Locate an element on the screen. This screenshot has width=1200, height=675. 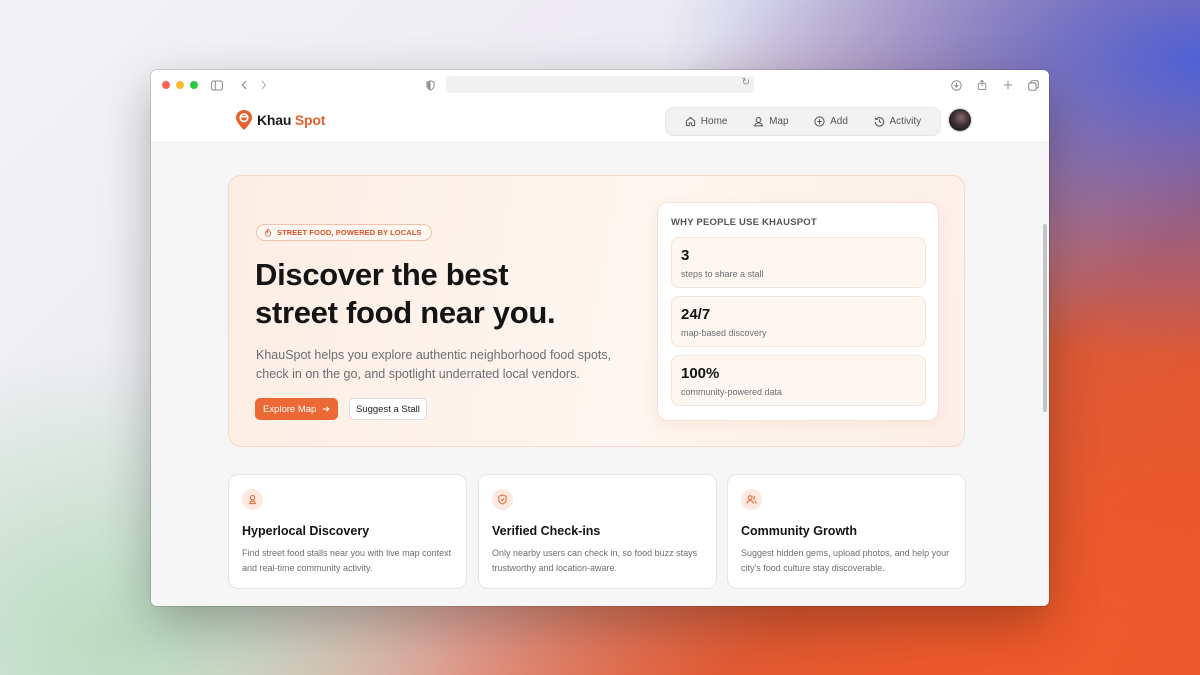
suggest-stall-label: Suggest a Stall is located at coordinates (388, 409).